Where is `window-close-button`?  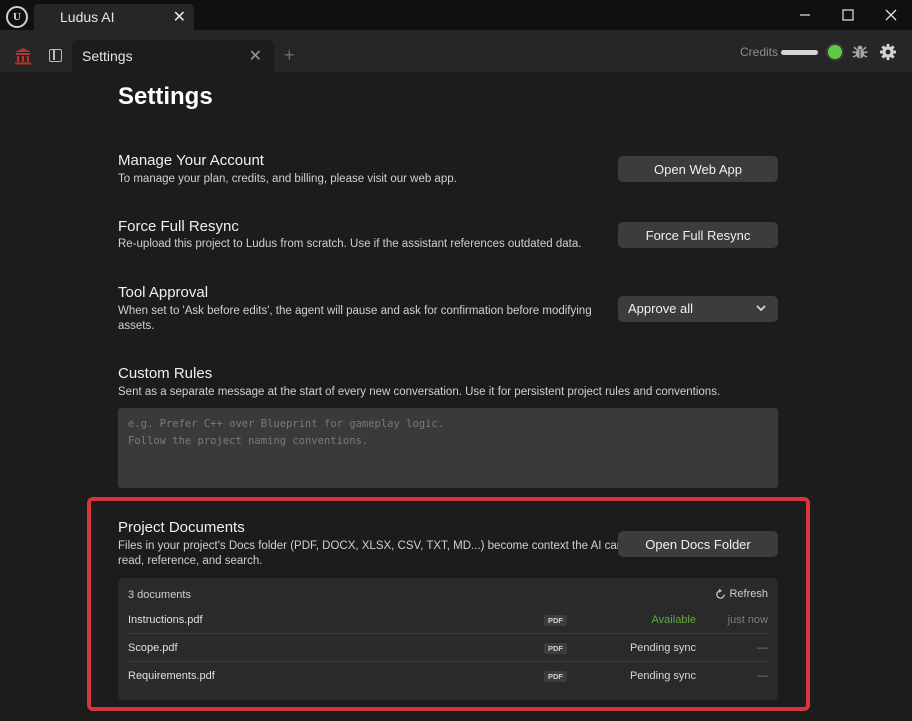
window-close-button is located at coordinates (891, 15).